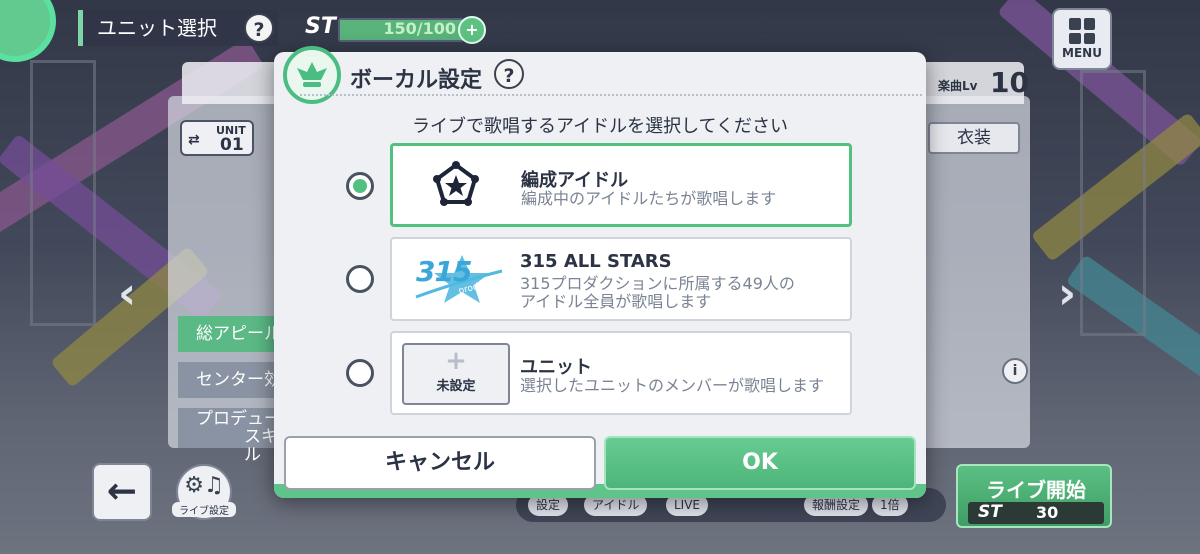  Describe the element at coordinates (990, 512) in the screenshot. I see `start-st-label: ST` at that location.